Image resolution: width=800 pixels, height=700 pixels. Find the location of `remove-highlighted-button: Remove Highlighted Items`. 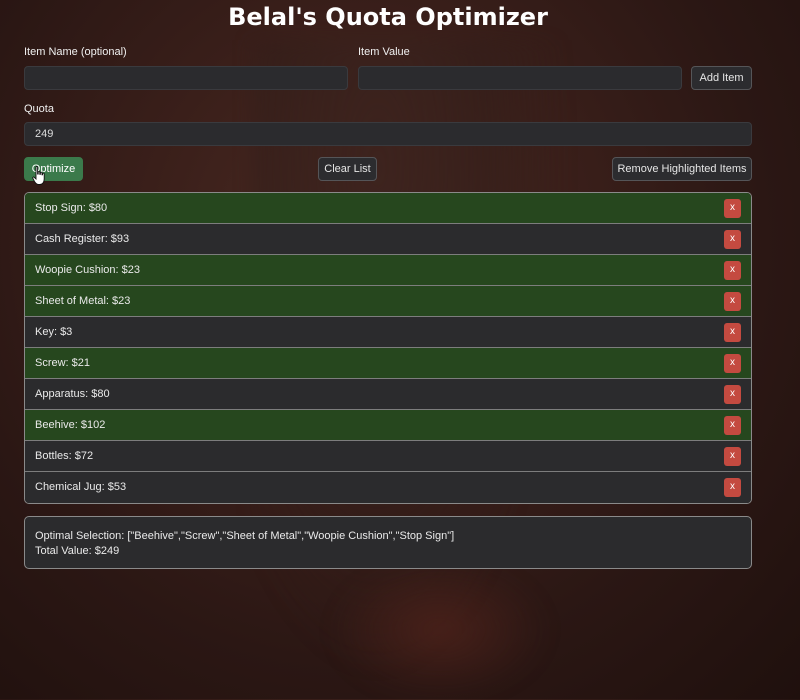

remove-highlighted-button: Remove Highlighted Items is located at coordinates (682, 169).